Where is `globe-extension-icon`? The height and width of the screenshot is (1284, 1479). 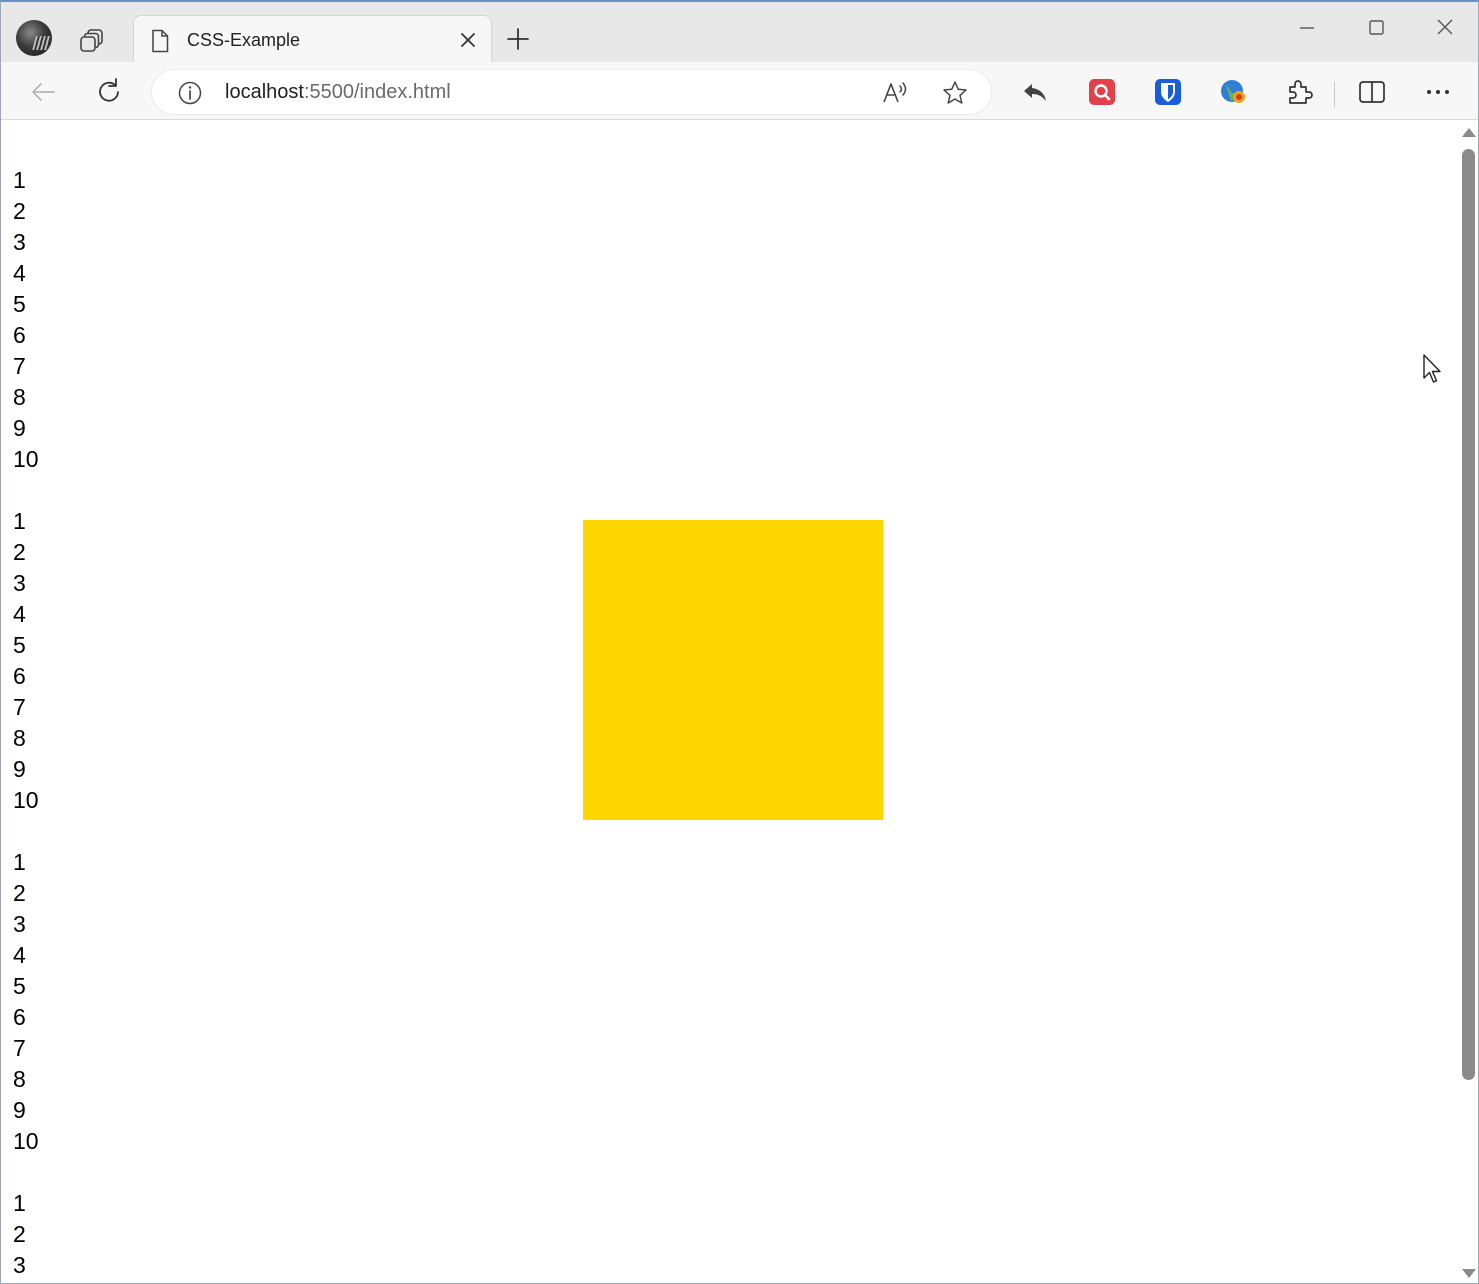 globe-extension-icon is located at coordinates (1233, 92).